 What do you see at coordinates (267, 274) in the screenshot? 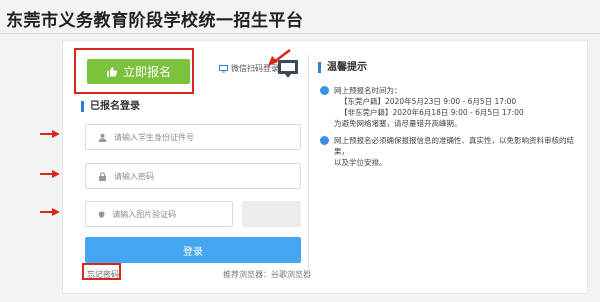
I see `browser-recommendation: 推荐浏览器：谷歌浏览器` at bounding box center [267, 274].